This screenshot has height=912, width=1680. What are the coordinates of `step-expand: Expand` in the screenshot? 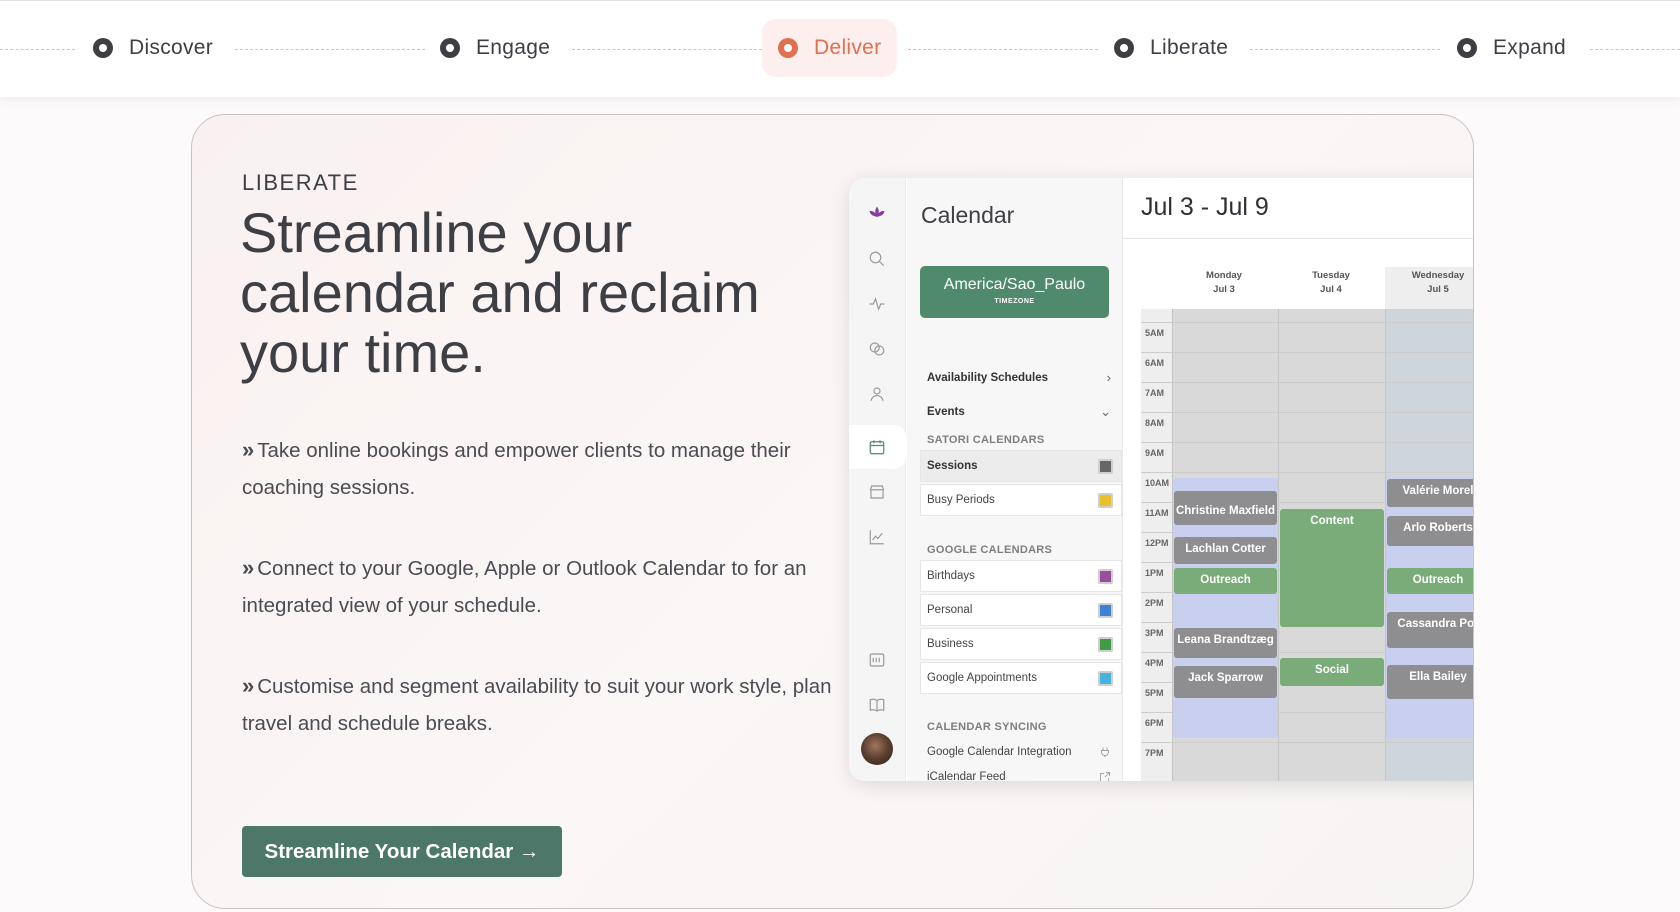 It's located at (1511, 48).